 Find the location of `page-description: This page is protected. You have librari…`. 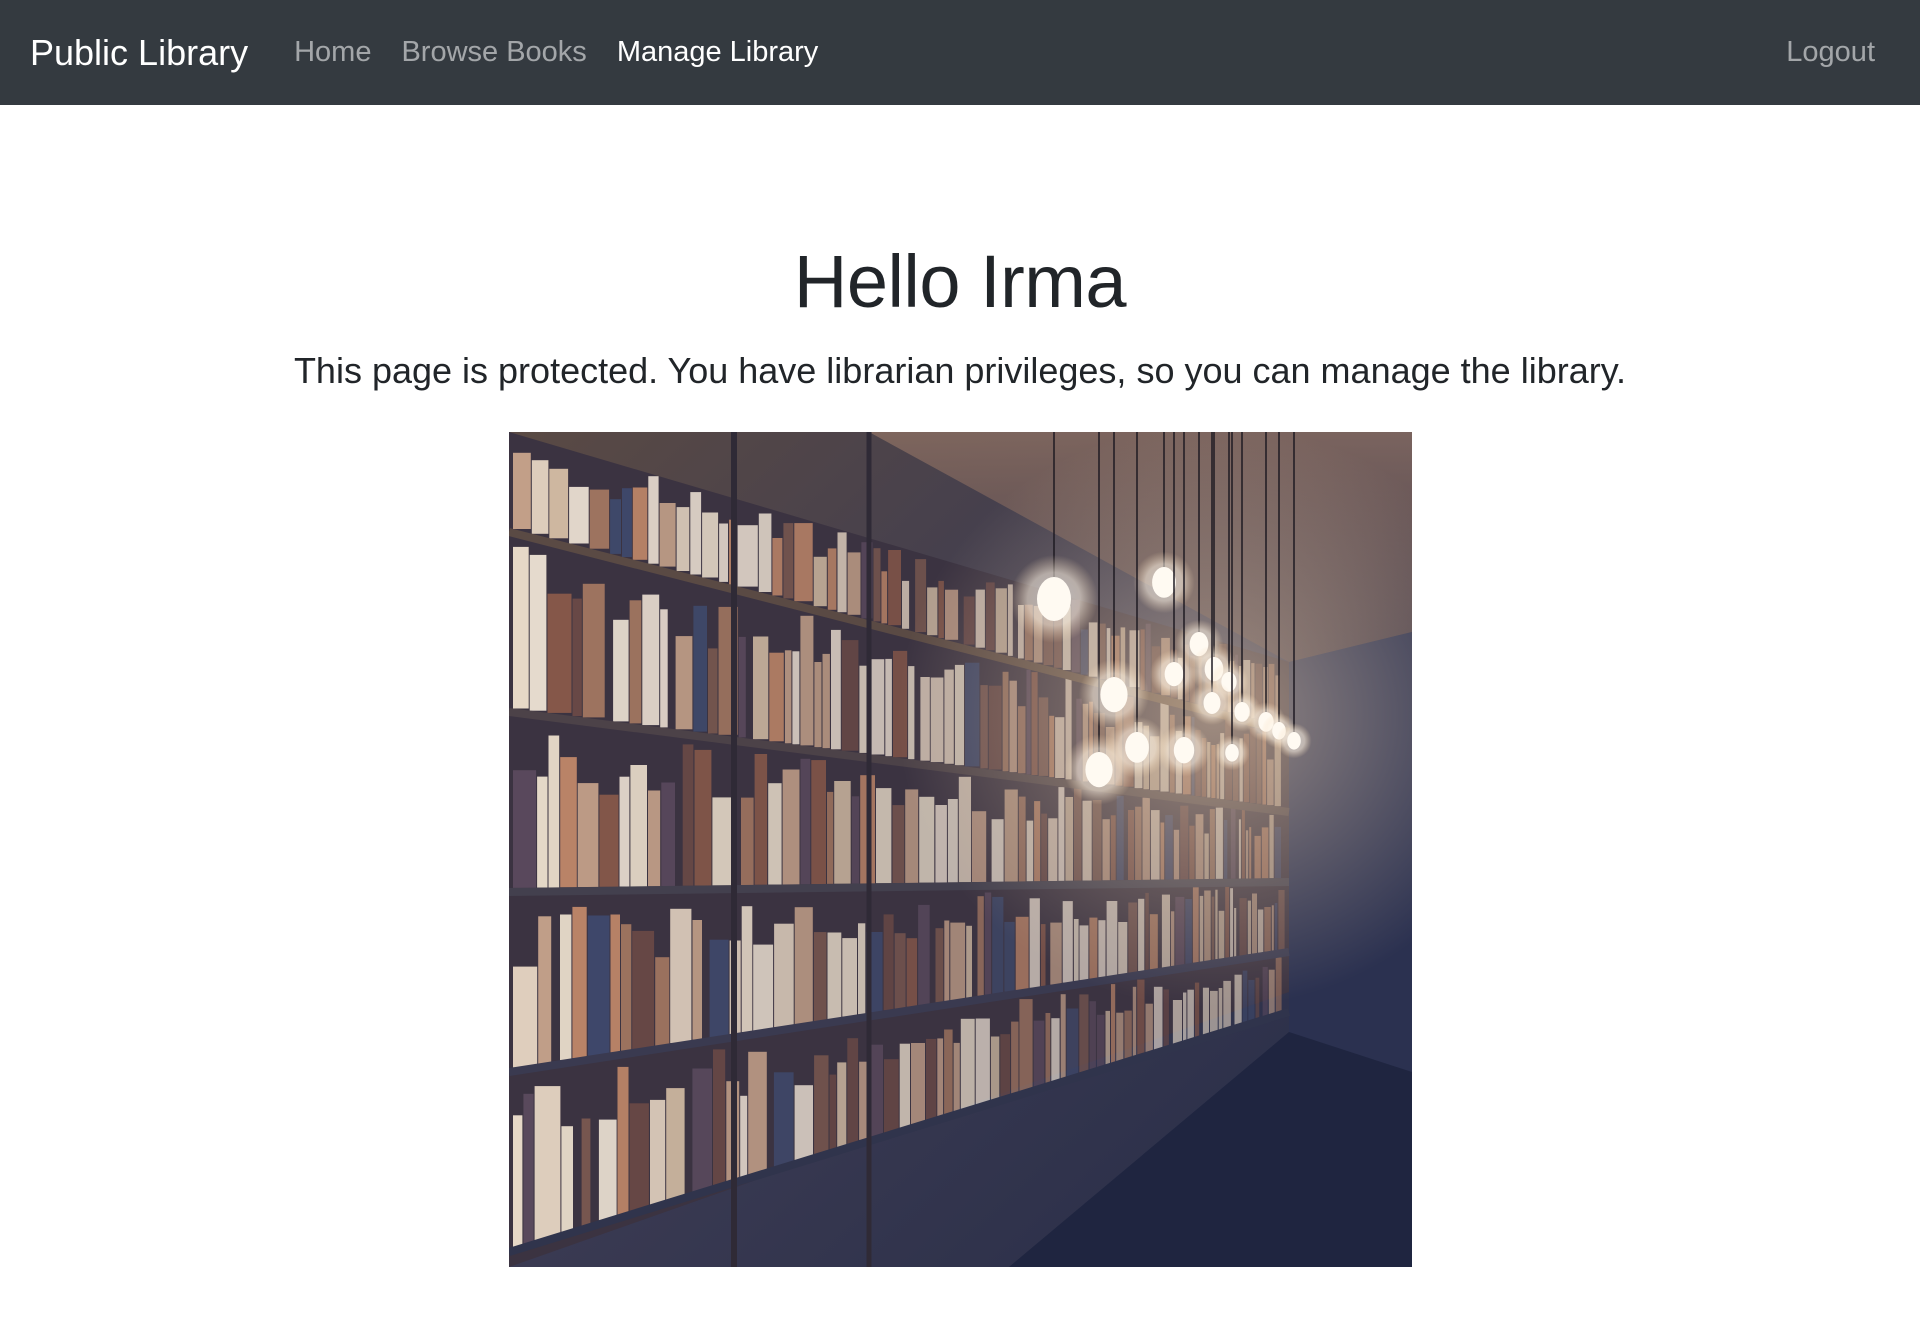

page-description: This page is protected. You have librari… is located at coordinates (960, 370).